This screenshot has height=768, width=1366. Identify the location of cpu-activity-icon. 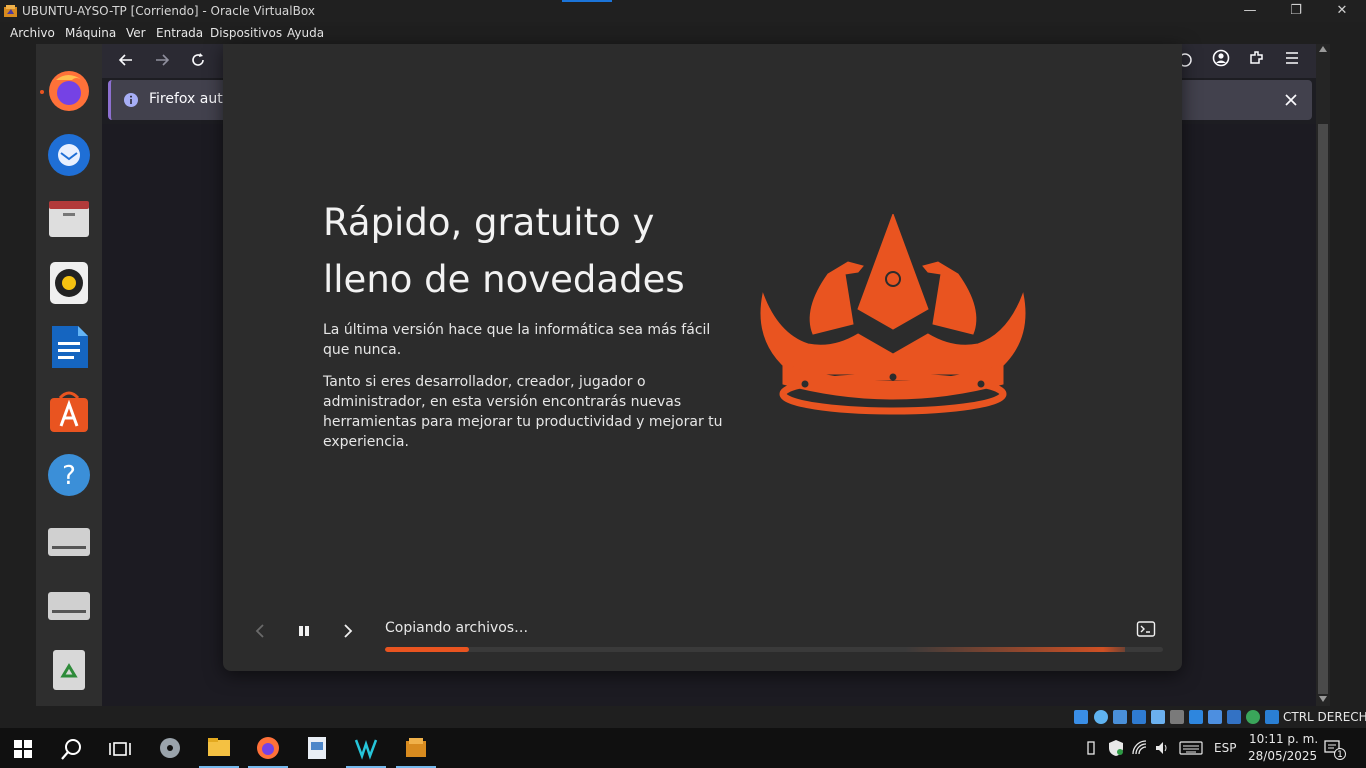
(1253, 717).